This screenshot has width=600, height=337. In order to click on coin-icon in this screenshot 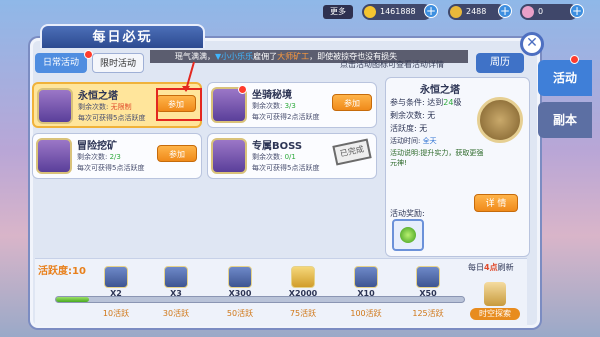, I will do `click(456, 12)`.